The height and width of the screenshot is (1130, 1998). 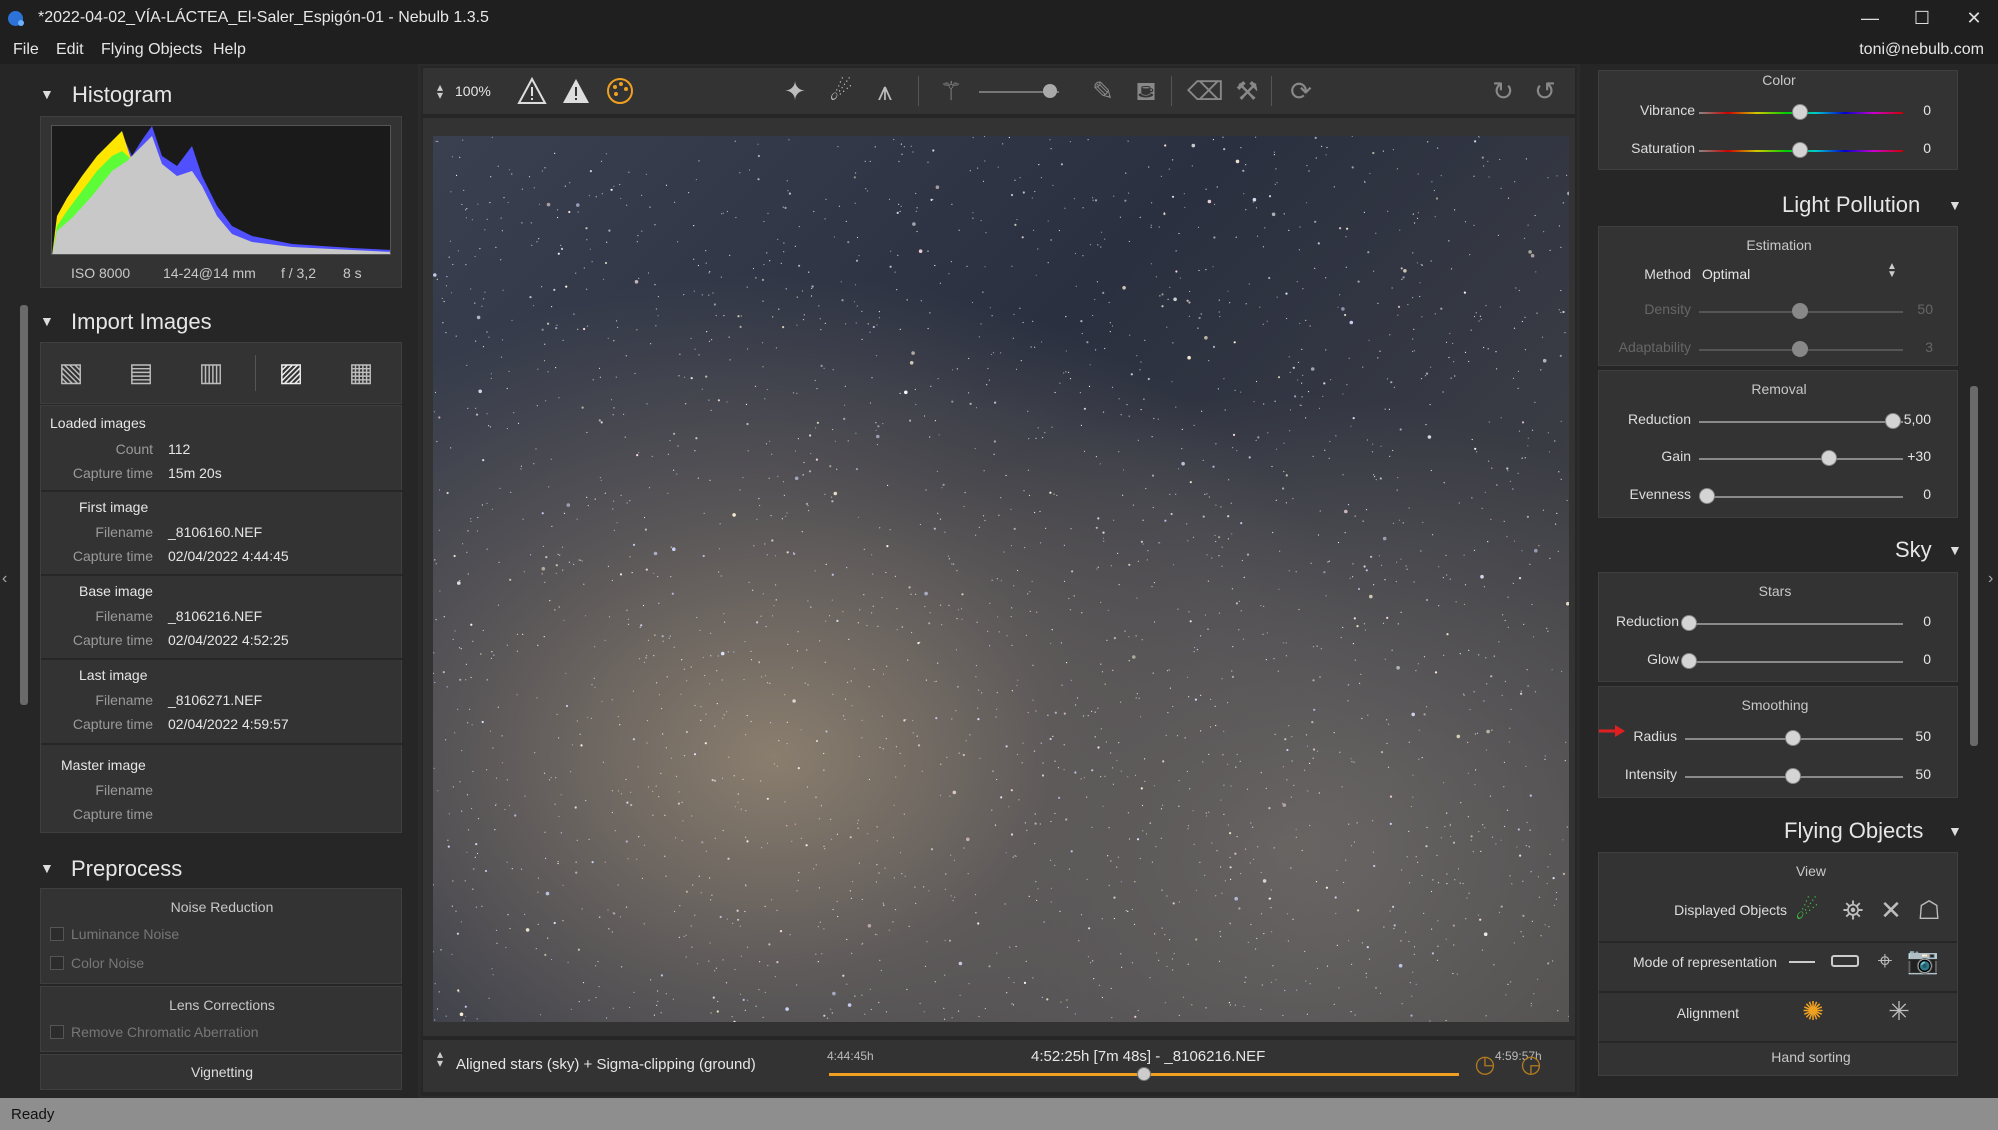 What do you see at coordinates (1103, 91) in the screenshot?
I see `brush-icon: ✎` at bounding box center [1103, 91].